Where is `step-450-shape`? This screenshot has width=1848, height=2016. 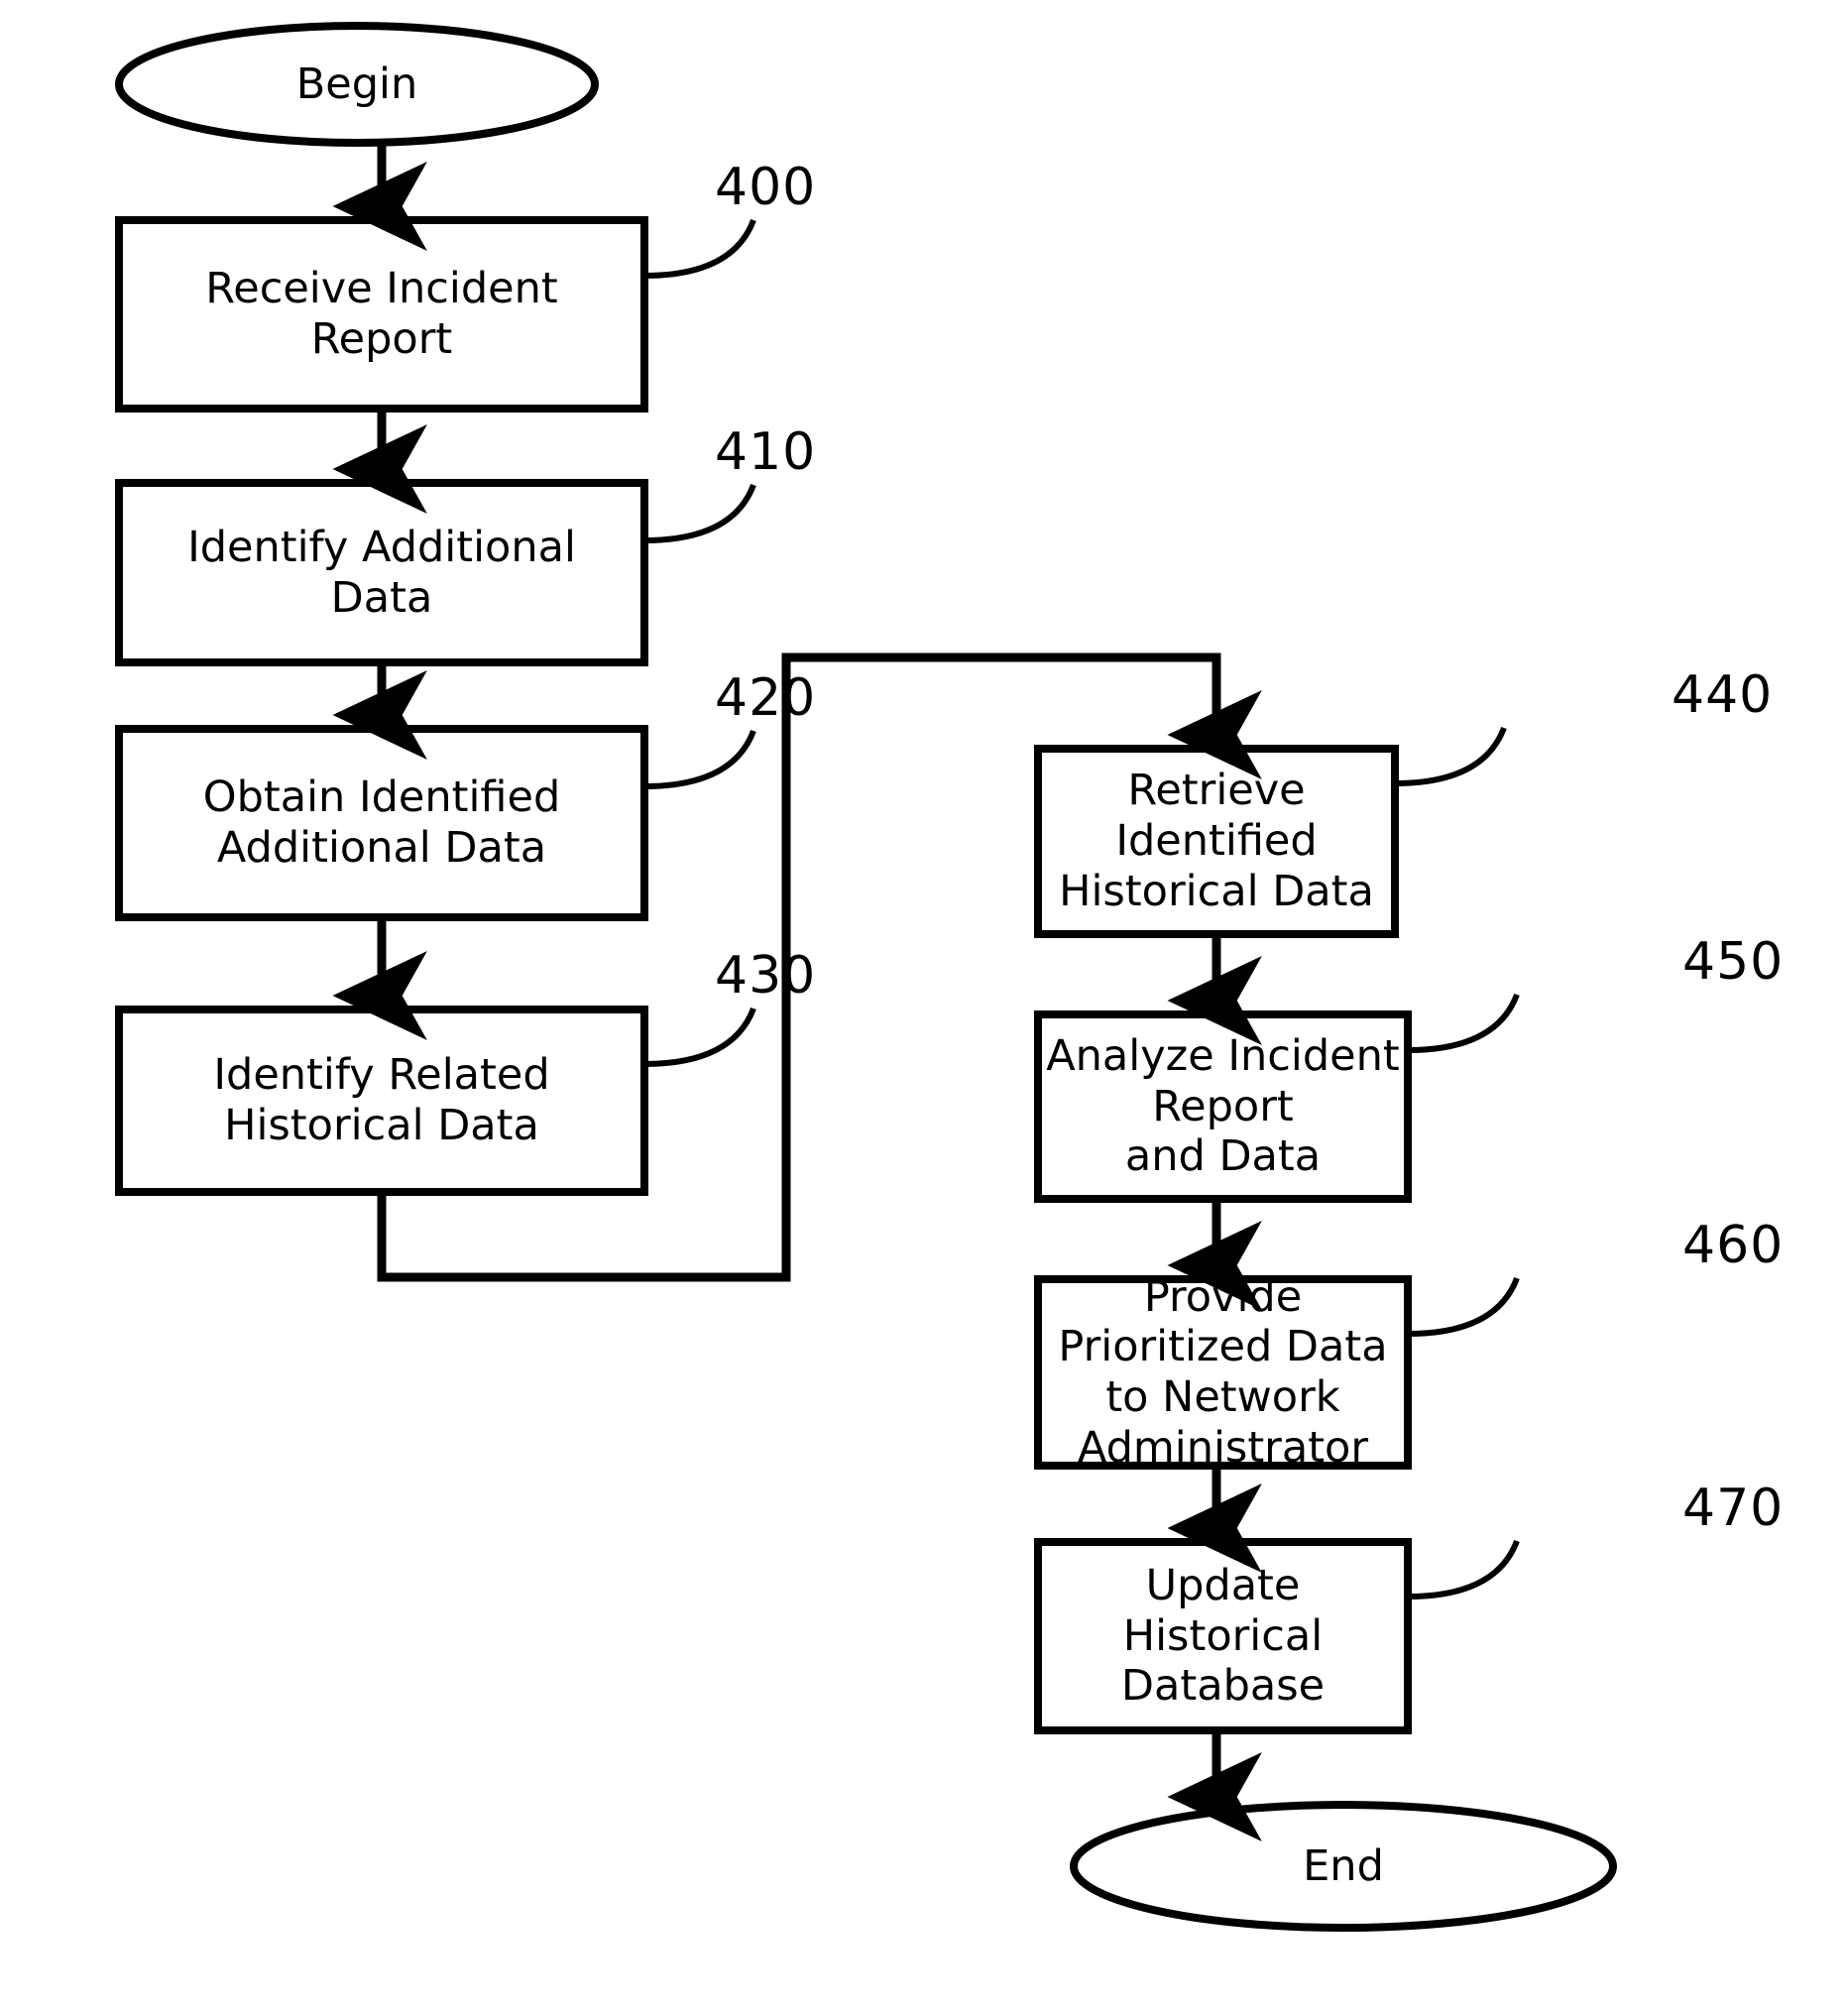 step-450-shape is located at coordinates (1223, 1107).